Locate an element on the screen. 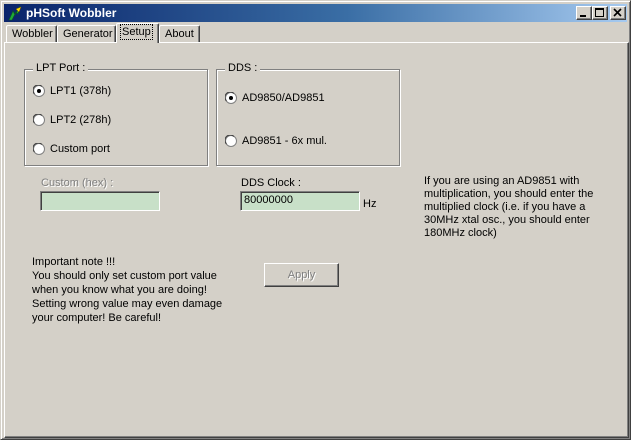 This screenshot has width=631, height=440. ad9851-6x-radio-label: AD9851 - 6x mul. is located at coordinates (284, 141).